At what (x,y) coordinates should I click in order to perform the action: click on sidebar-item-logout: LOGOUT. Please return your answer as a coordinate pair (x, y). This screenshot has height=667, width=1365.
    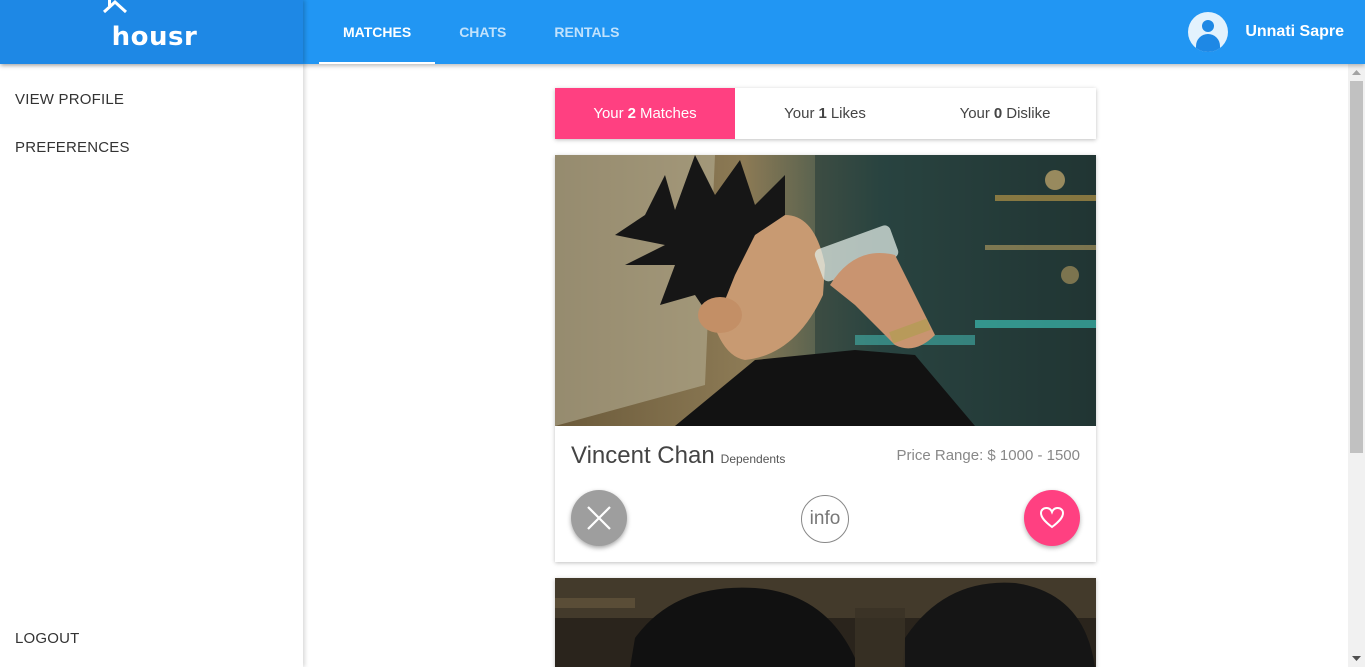
    Looking at the image, I should click on (47, 638).